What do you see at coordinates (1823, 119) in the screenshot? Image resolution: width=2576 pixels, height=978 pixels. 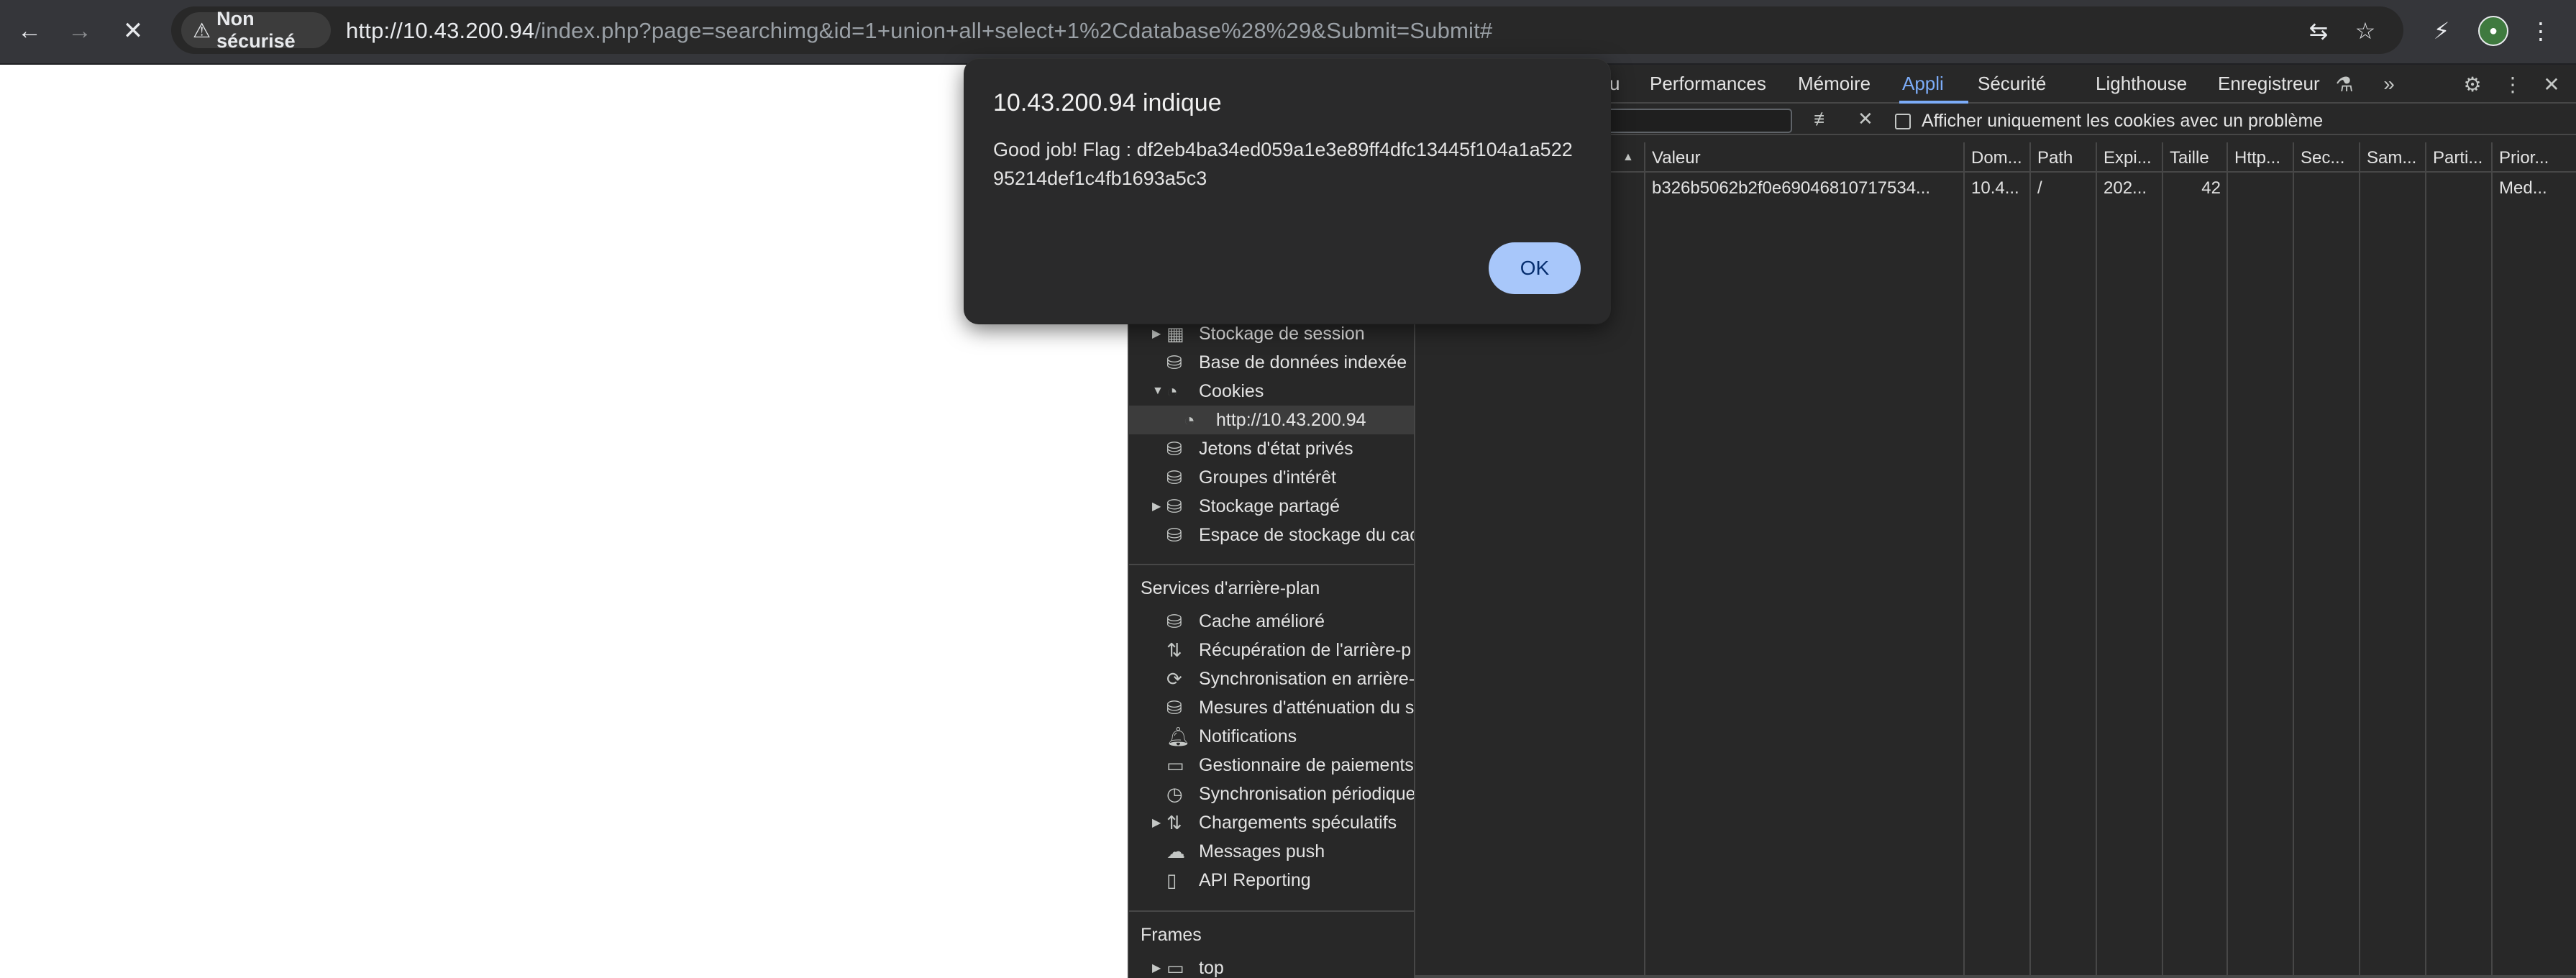 I see `clear-all-icon: ≢` at bounding box center [1823, 119].